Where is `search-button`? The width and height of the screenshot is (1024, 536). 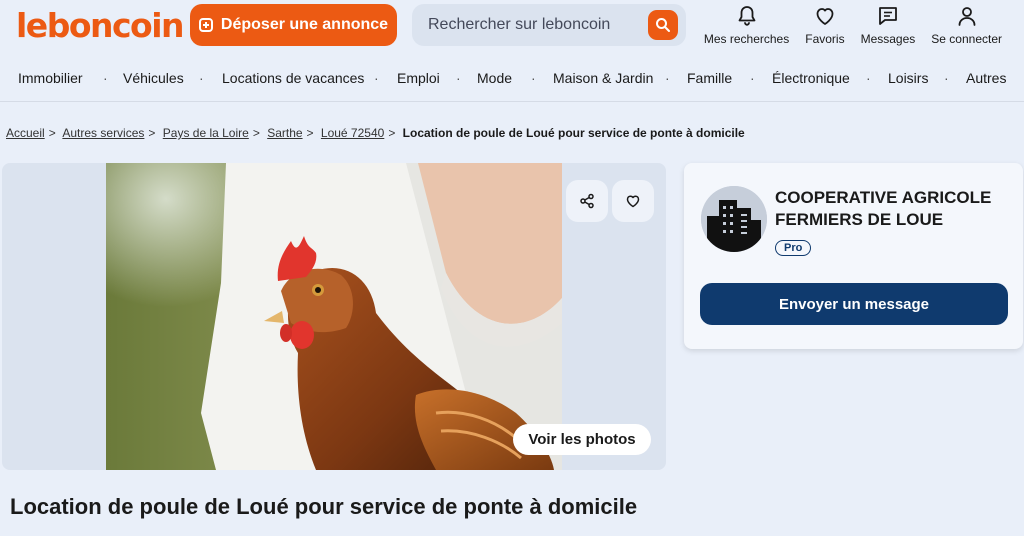 search-button is located at coordinates (663, 25).